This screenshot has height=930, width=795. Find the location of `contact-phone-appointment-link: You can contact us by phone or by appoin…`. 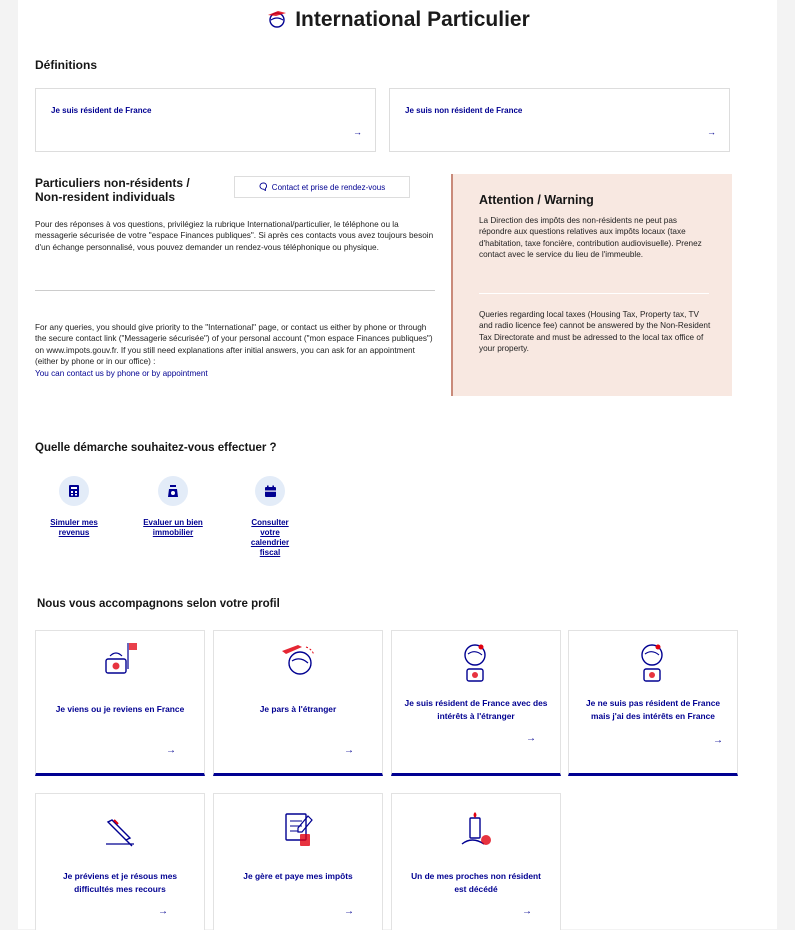

contact-phone-appointment-link: You can contact us by phone or by appoin… is located at coordinates (235, 373).